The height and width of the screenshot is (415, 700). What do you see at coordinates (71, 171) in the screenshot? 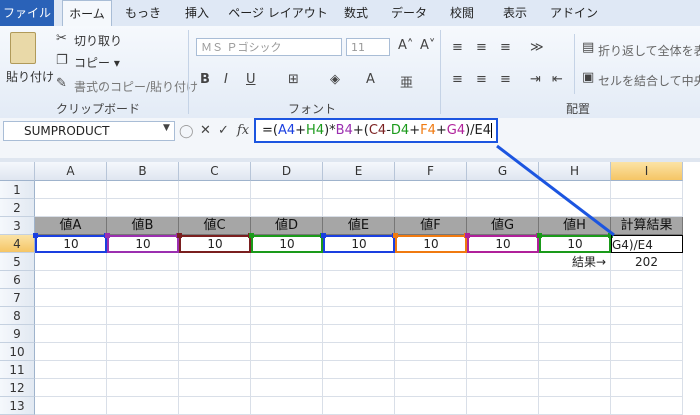
I see `column-header-a: A` at bounding box center [71, 171].